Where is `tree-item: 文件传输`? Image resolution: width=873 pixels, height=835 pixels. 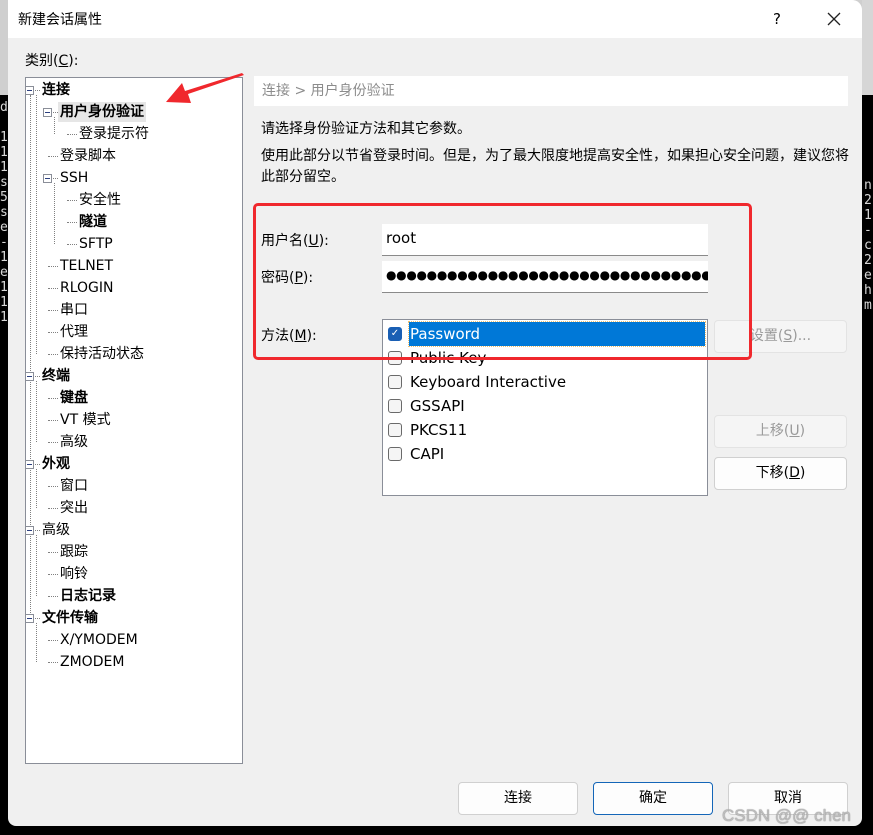
tree-item: 文件传输 is located at coordinates (70, 618).